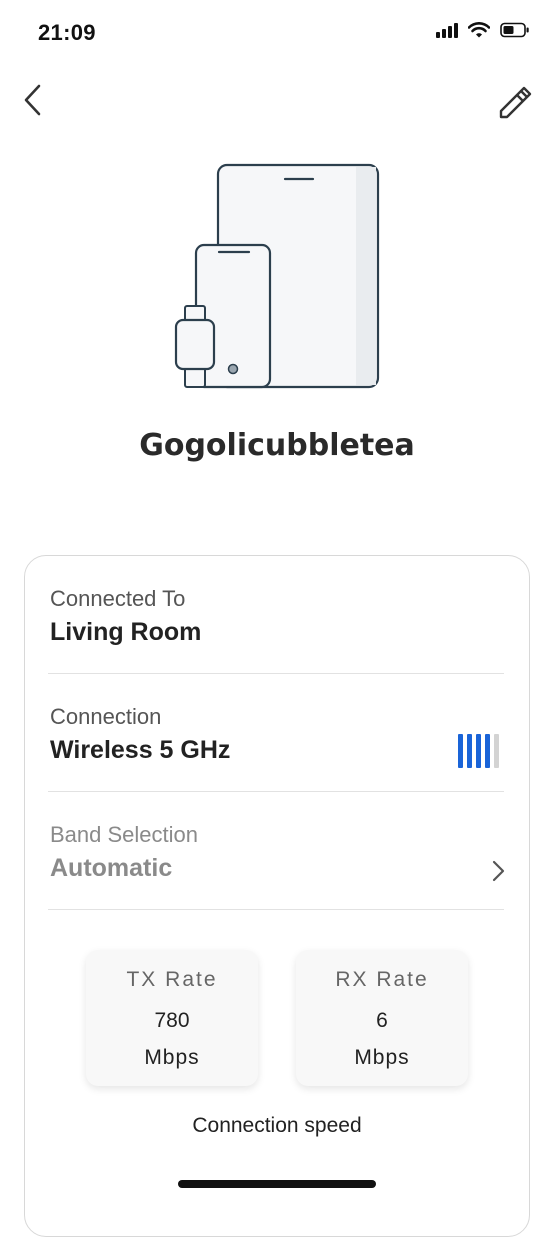 Image resolution: width=554 pixels, height=1237 pixels. Describe the element at coordinates (498, 871) in the screenshot. I see `chevron-right-icon` at that location.